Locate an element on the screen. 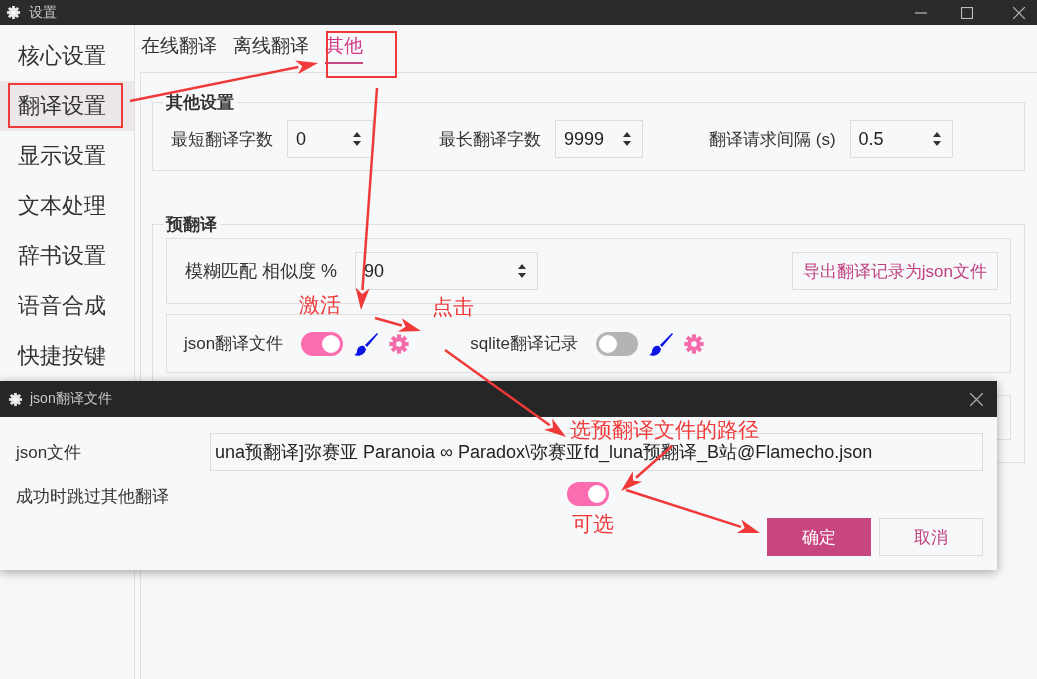 This screenshot has width=1037, height=679. annotation-label: 激活 is located at coordinates (320, 304).